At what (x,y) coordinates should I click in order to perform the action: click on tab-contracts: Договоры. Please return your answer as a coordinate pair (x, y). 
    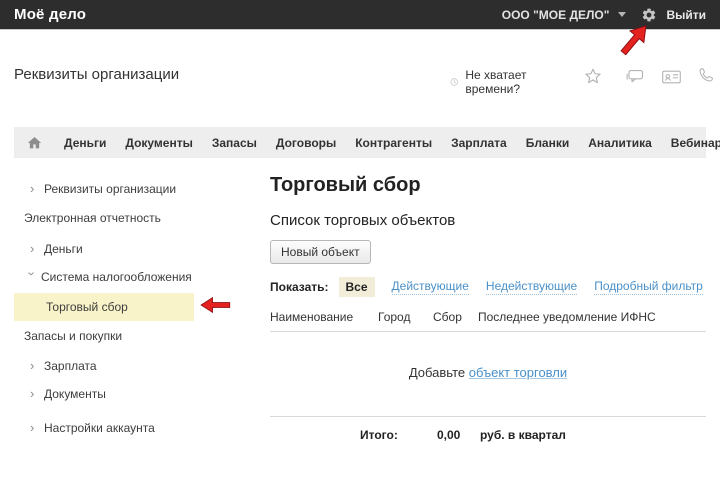
    Looking at the image, I should click on (306, 143).